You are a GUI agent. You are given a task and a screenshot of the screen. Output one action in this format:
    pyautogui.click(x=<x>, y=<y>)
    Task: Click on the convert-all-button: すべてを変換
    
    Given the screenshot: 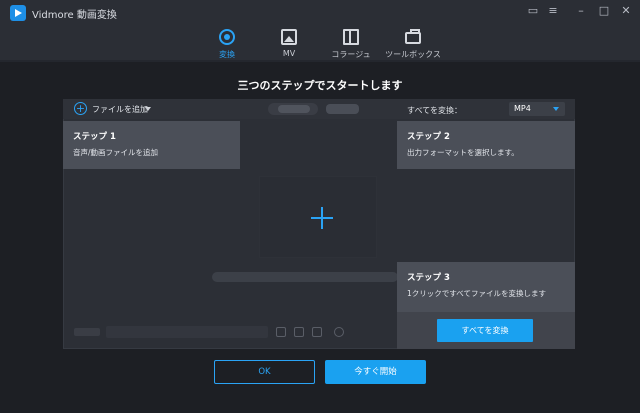 What is the action you would take?
    pyautogui.click(x=485, y=330)
    